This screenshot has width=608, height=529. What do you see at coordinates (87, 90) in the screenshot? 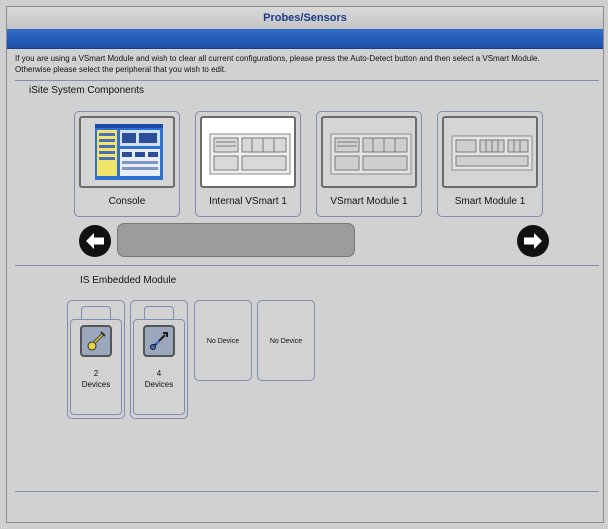
I see `system-components-heading: iSite System Components` at bounding box center [87, 90].